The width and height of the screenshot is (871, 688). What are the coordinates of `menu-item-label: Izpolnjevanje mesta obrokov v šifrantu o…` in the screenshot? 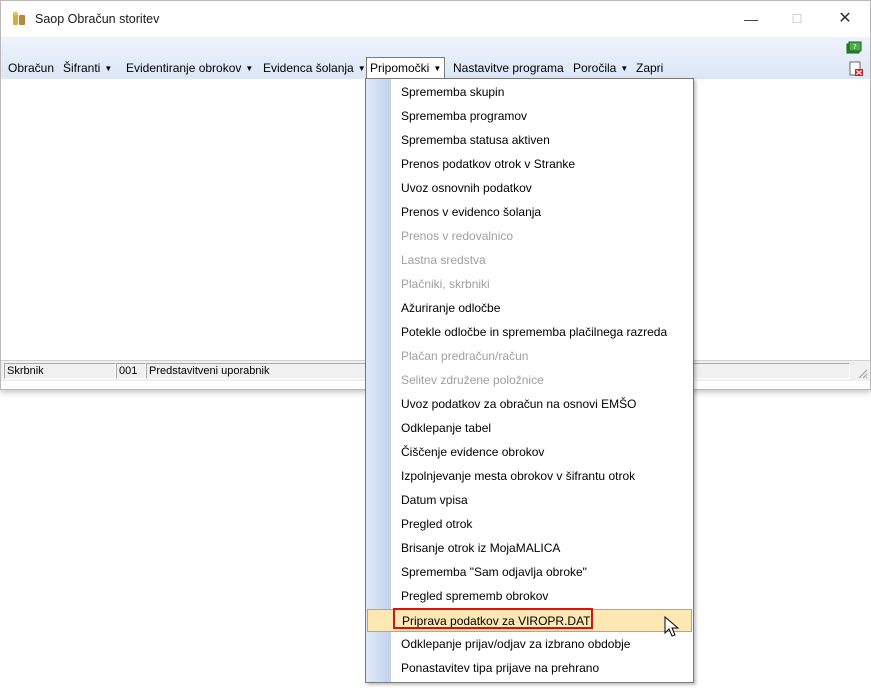 It's located at (518, 476).